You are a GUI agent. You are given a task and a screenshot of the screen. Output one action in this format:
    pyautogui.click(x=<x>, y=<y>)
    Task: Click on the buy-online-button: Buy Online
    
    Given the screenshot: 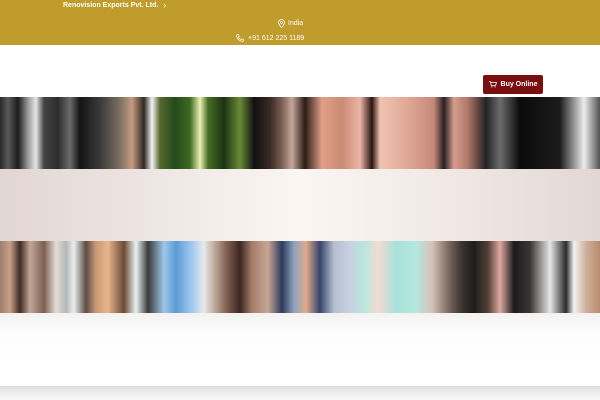 What is the action you would take?
    pyautogui.click(x=513, y=84)
    